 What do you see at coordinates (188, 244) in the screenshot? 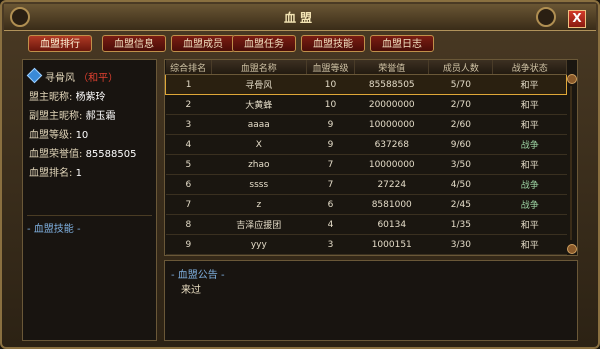
I see `cell-rank: 9` at bounding box center [188, 244].